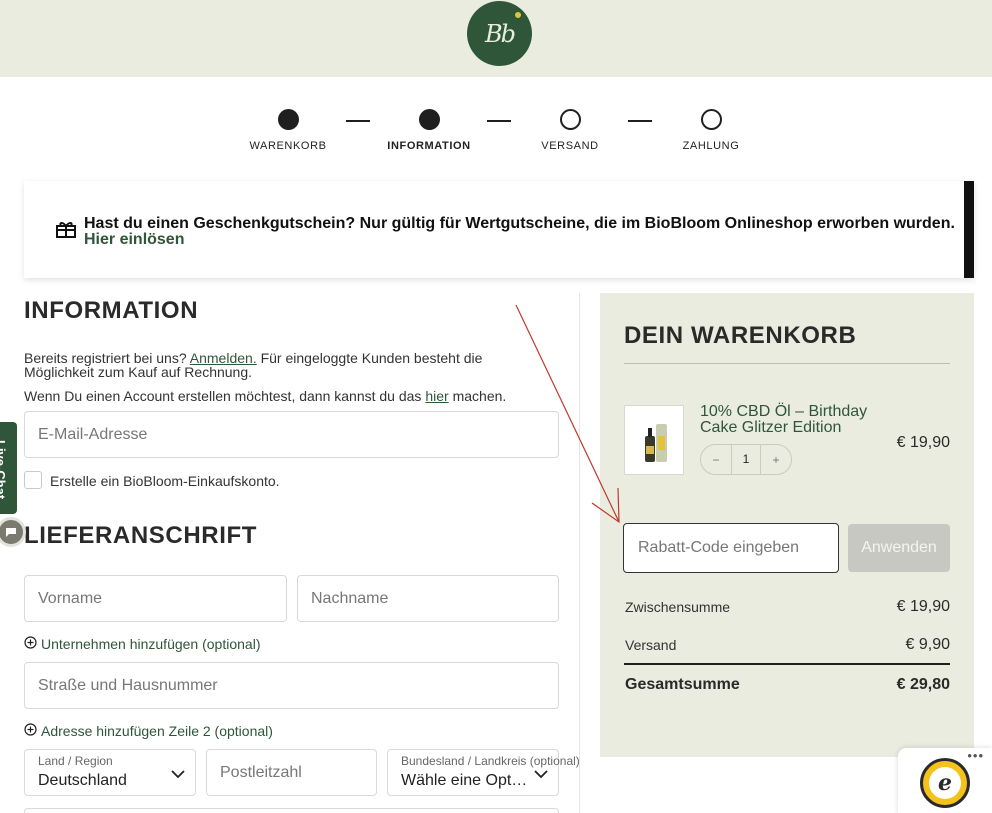 The height and width of the screenshot is (813, 992). I want to click on more-icon: •••, so click(975, 755).